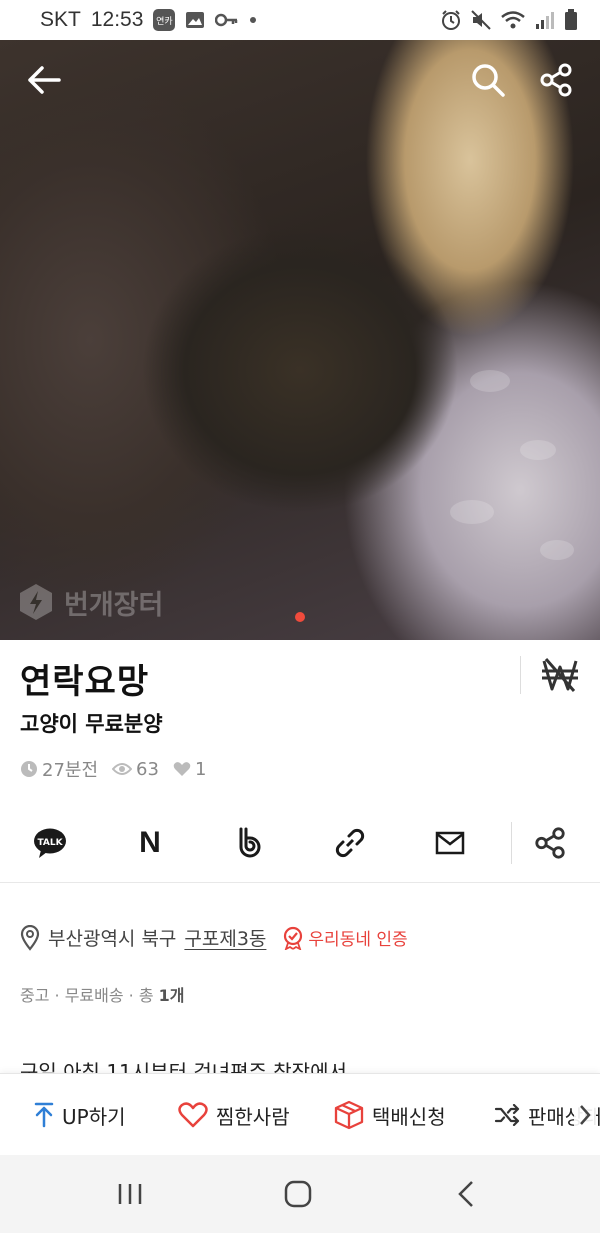  What do you see at coordinates (85, 682) in the screenshot?
I see `product-title: 연락요망` at bounding box center [85, 682].